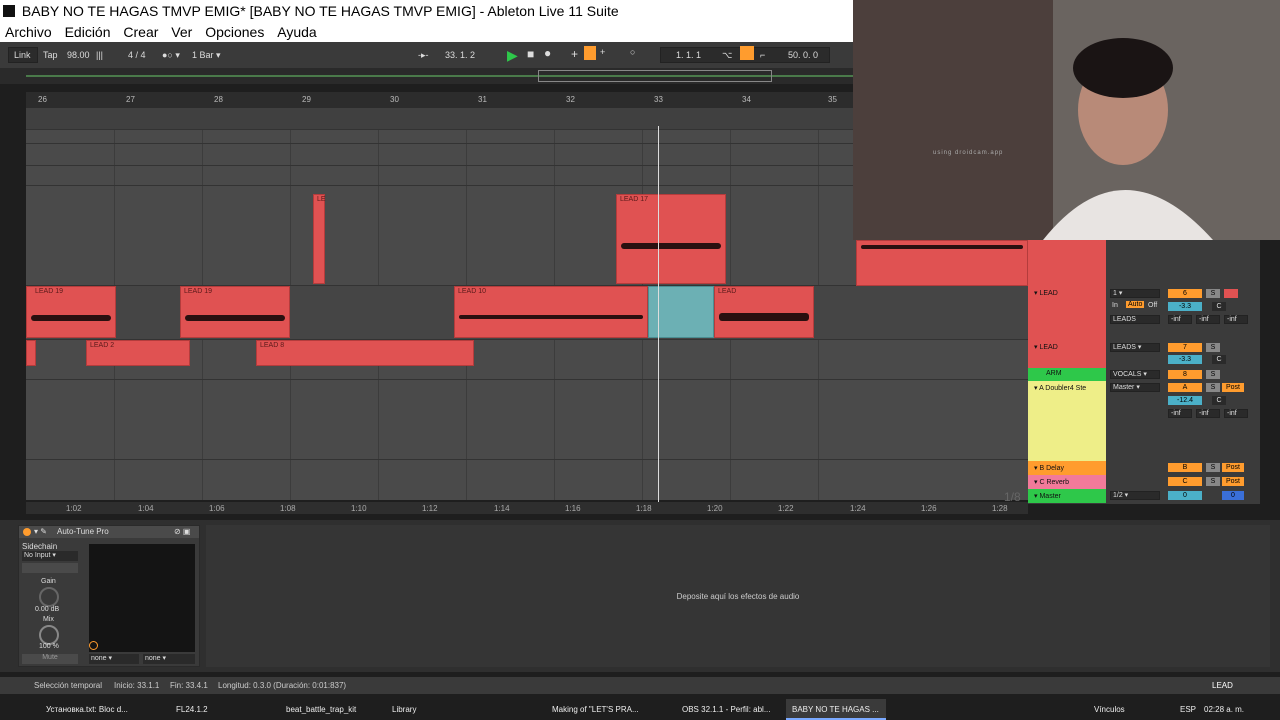 The width and height of the screenshot is (1280, 720). I want to click on volume-field: -12.4, so click(1185, 400).